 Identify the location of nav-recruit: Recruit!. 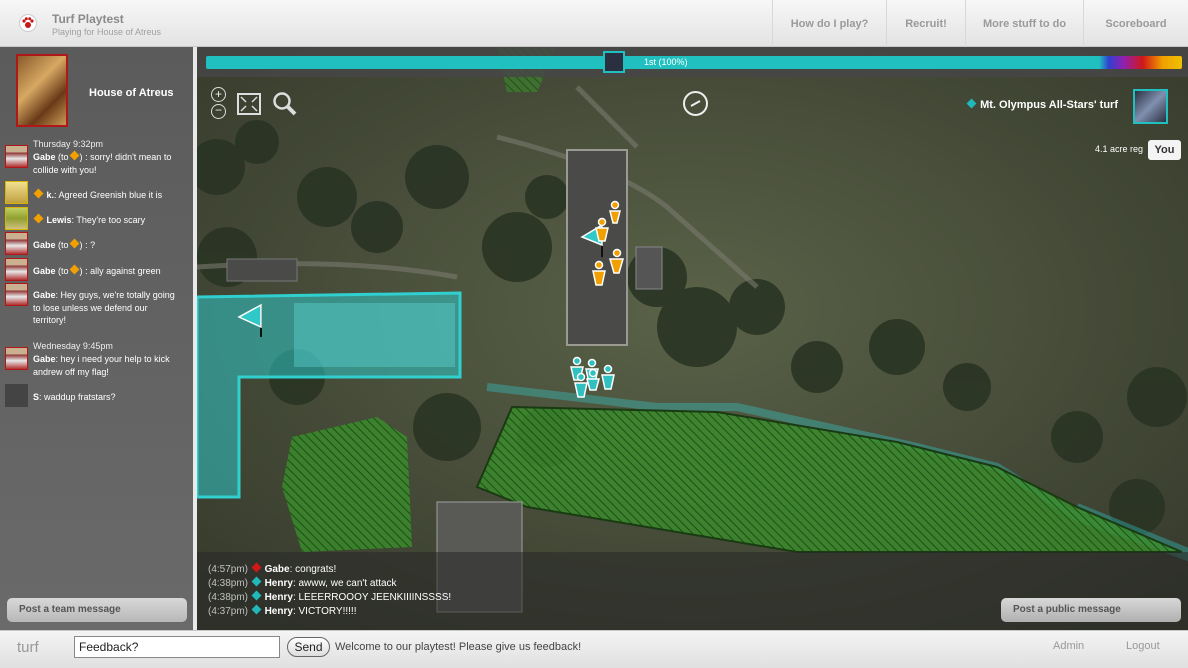
(925, 23).